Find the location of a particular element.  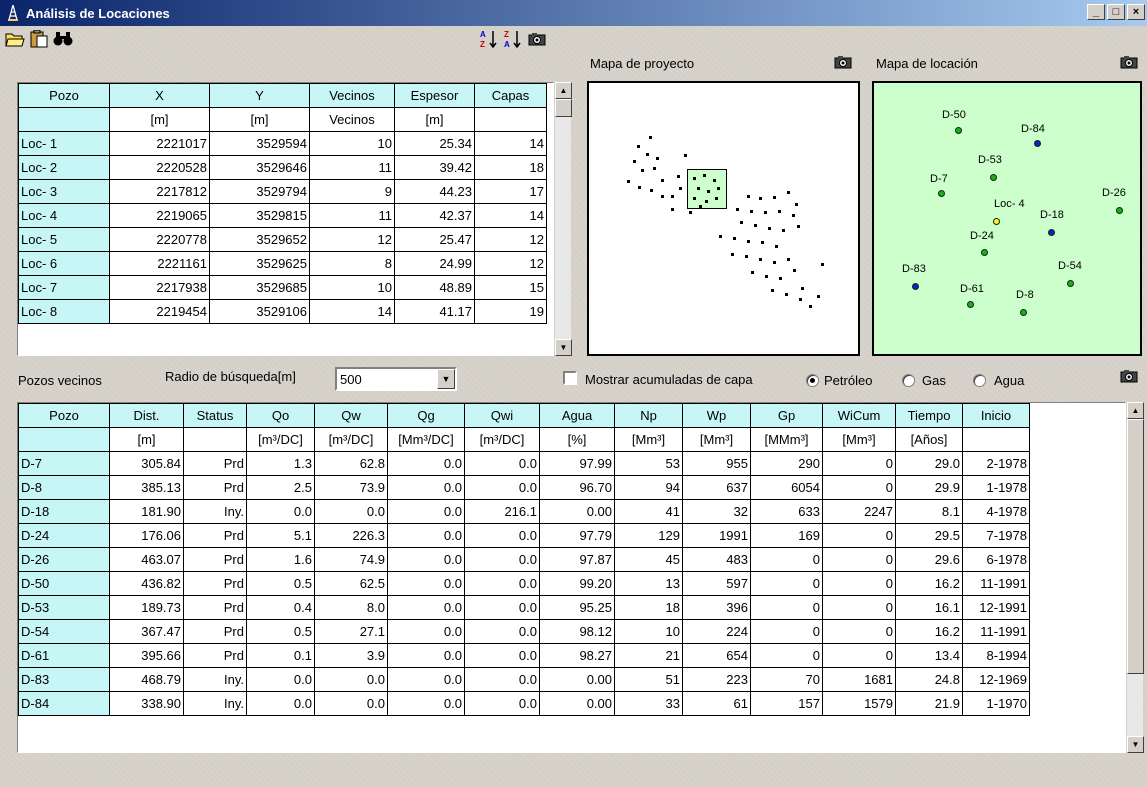

row-header-cell: Loc- 4 is located at coordinates (64, 215).